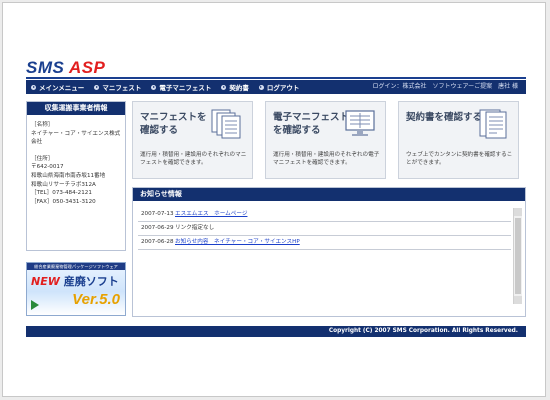 The width and height of the screenshot is (550, 400). Describe the element at coordinates (157, 228) in the screenshot. I see `notice-date: 2007-06-29` at that location.